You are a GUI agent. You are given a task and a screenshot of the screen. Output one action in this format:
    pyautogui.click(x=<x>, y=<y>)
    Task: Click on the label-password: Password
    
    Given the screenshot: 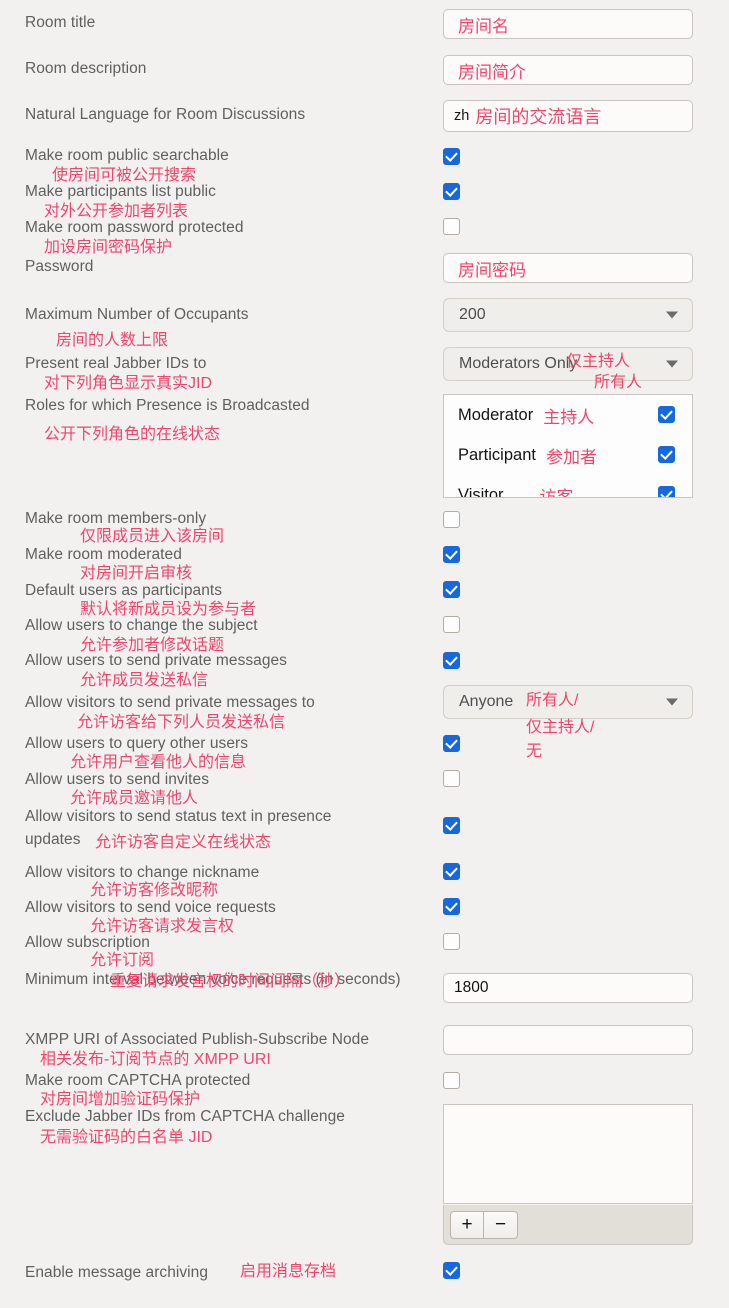 What is the action you would take?
    pyautogui.click(x=59, y=266)
    